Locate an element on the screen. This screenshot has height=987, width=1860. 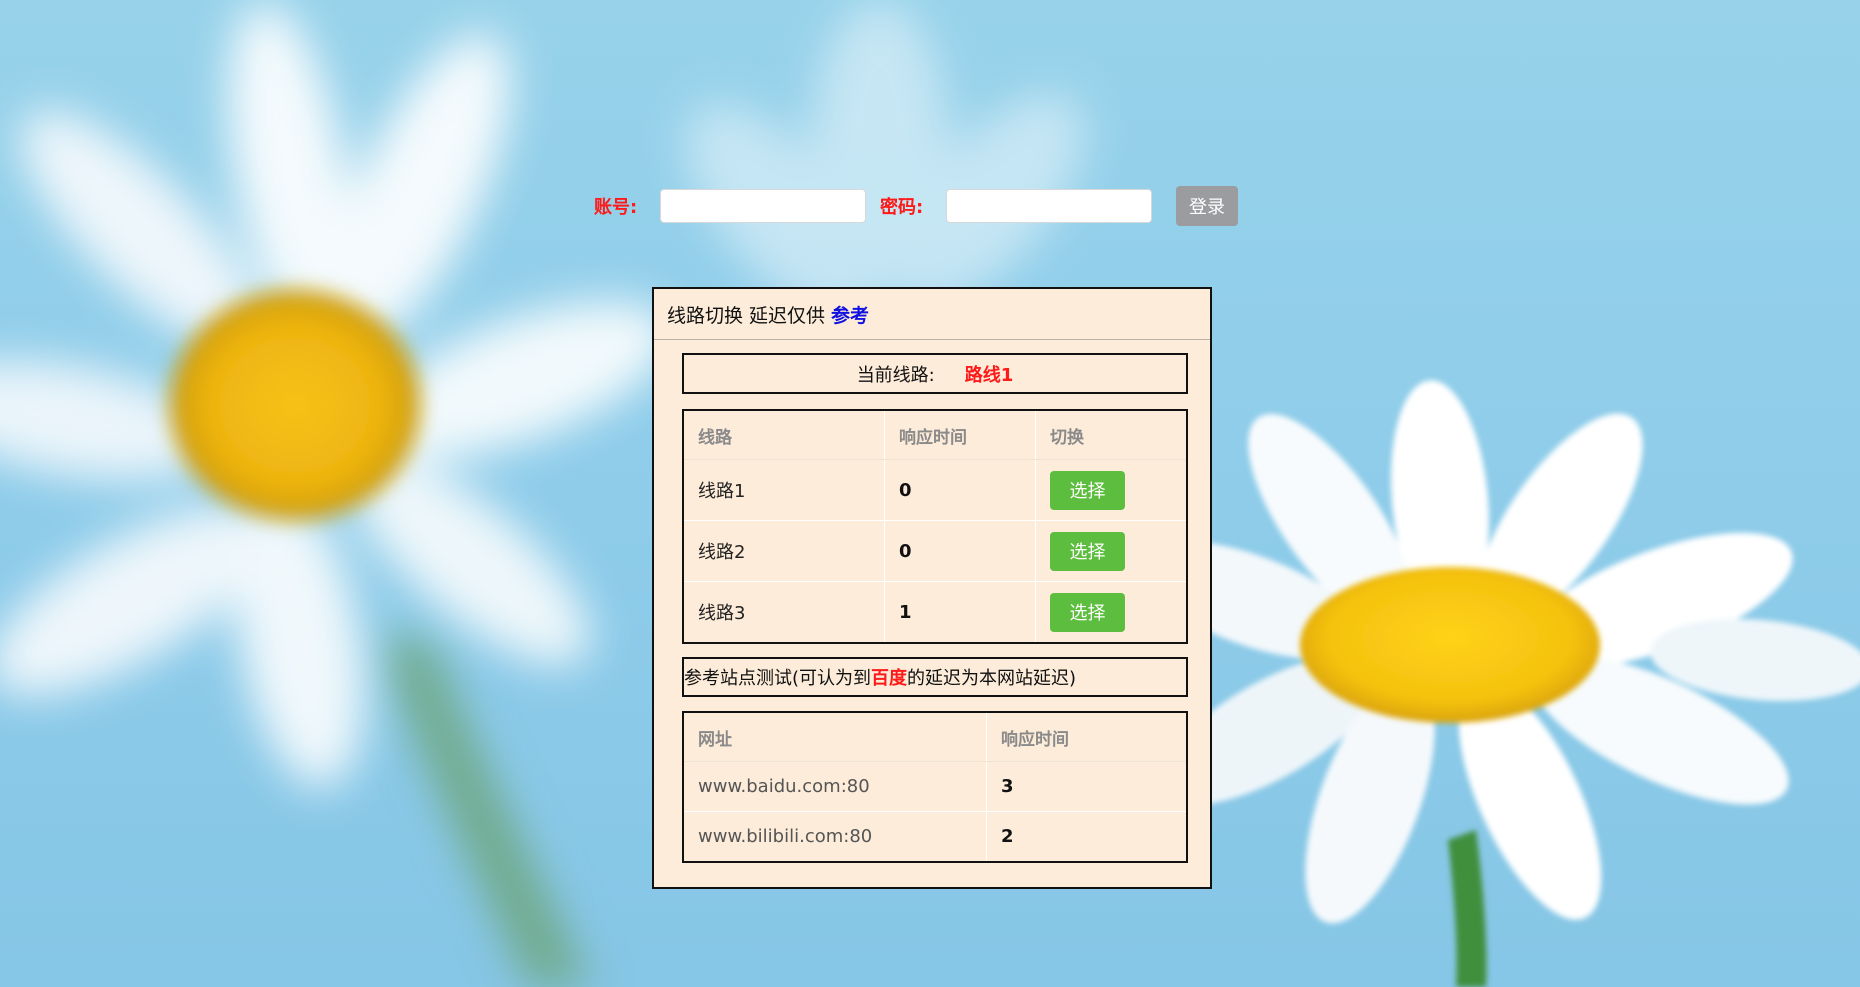
table-header-row: 线路 响应时间 切换 is located at coordinates (935, 435).